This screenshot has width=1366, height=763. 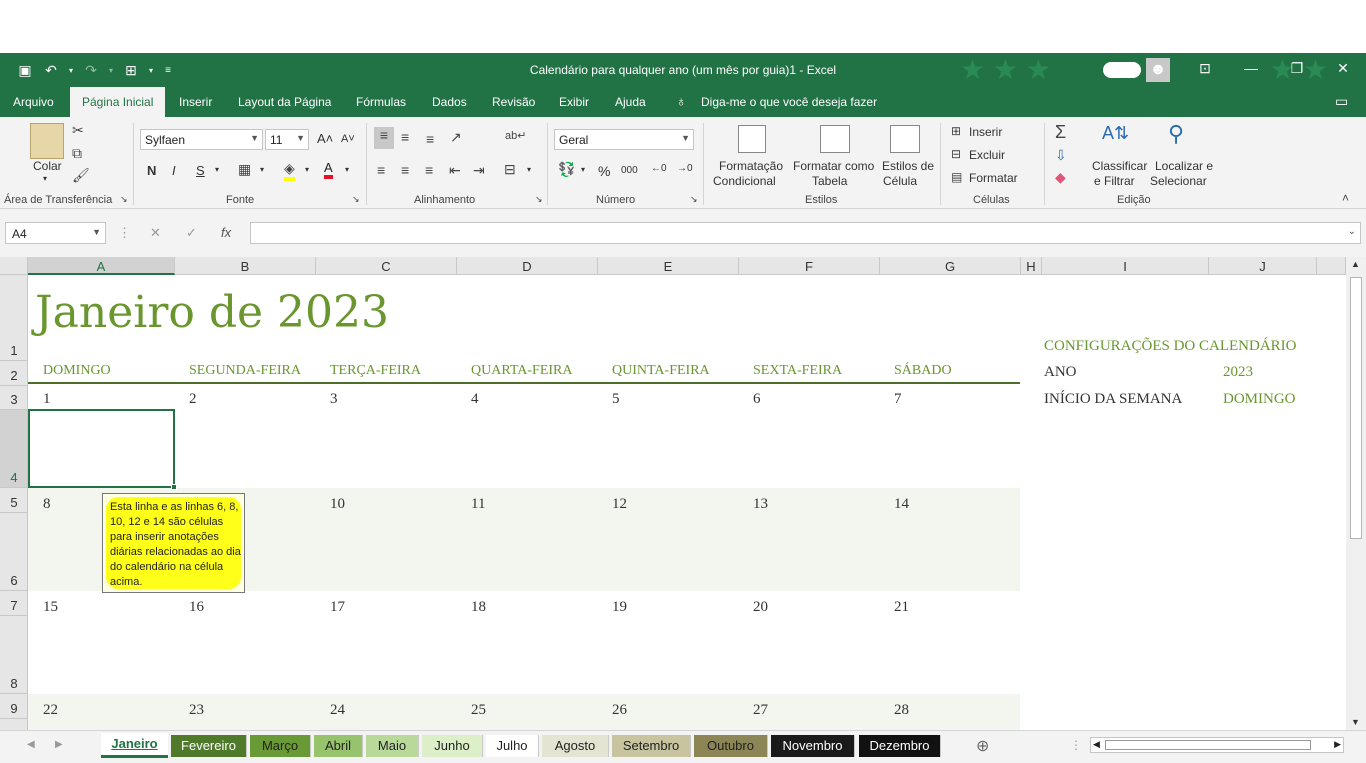 I want to click on align-bottom-icon: ≡, so click(x=430, y=139).